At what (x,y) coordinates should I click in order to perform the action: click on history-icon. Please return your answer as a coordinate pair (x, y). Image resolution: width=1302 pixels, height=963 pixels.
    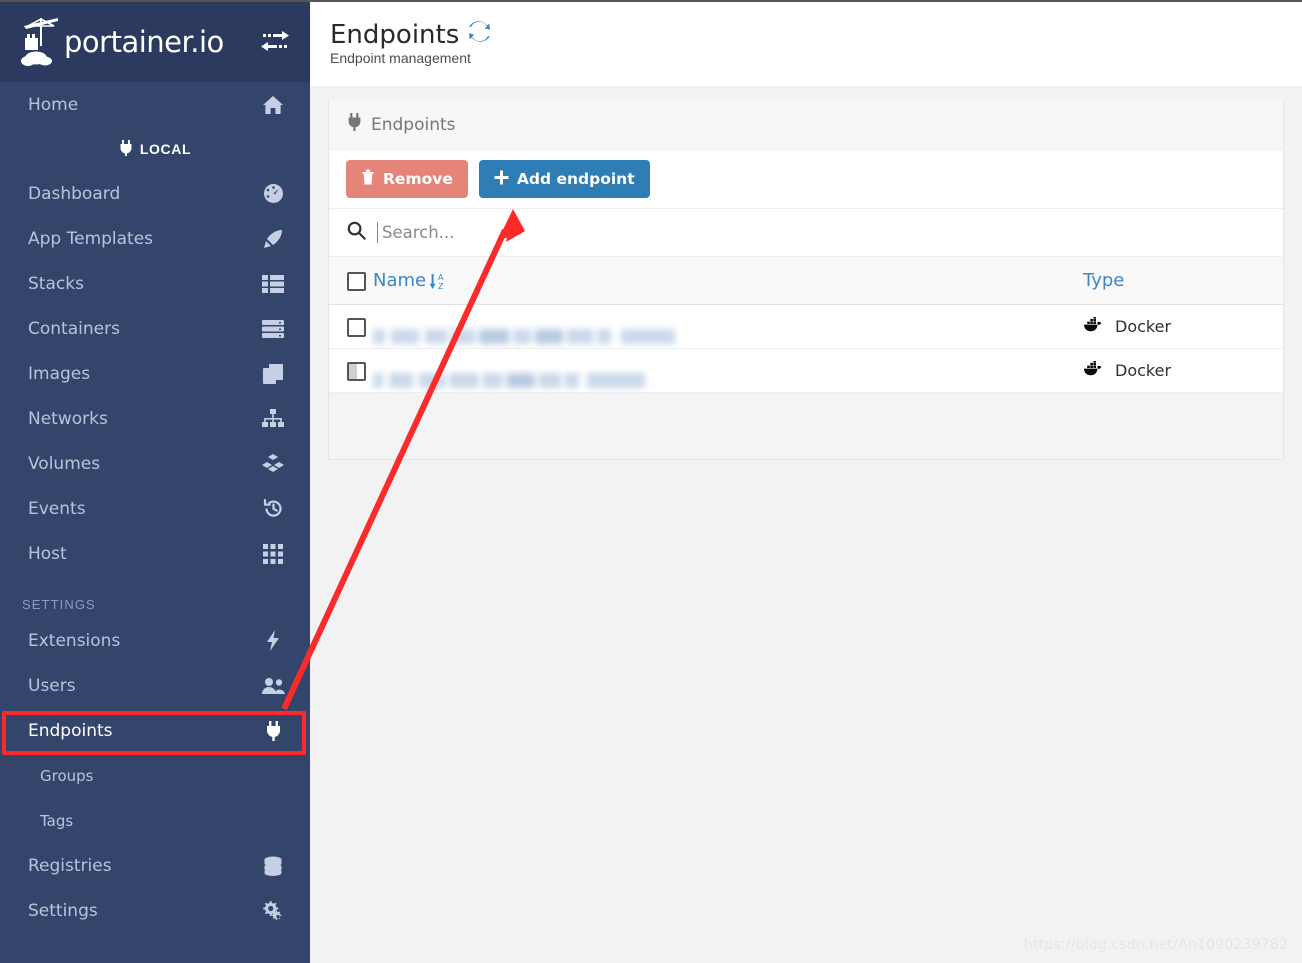
    Looking at the image, I should click on (273, 509).